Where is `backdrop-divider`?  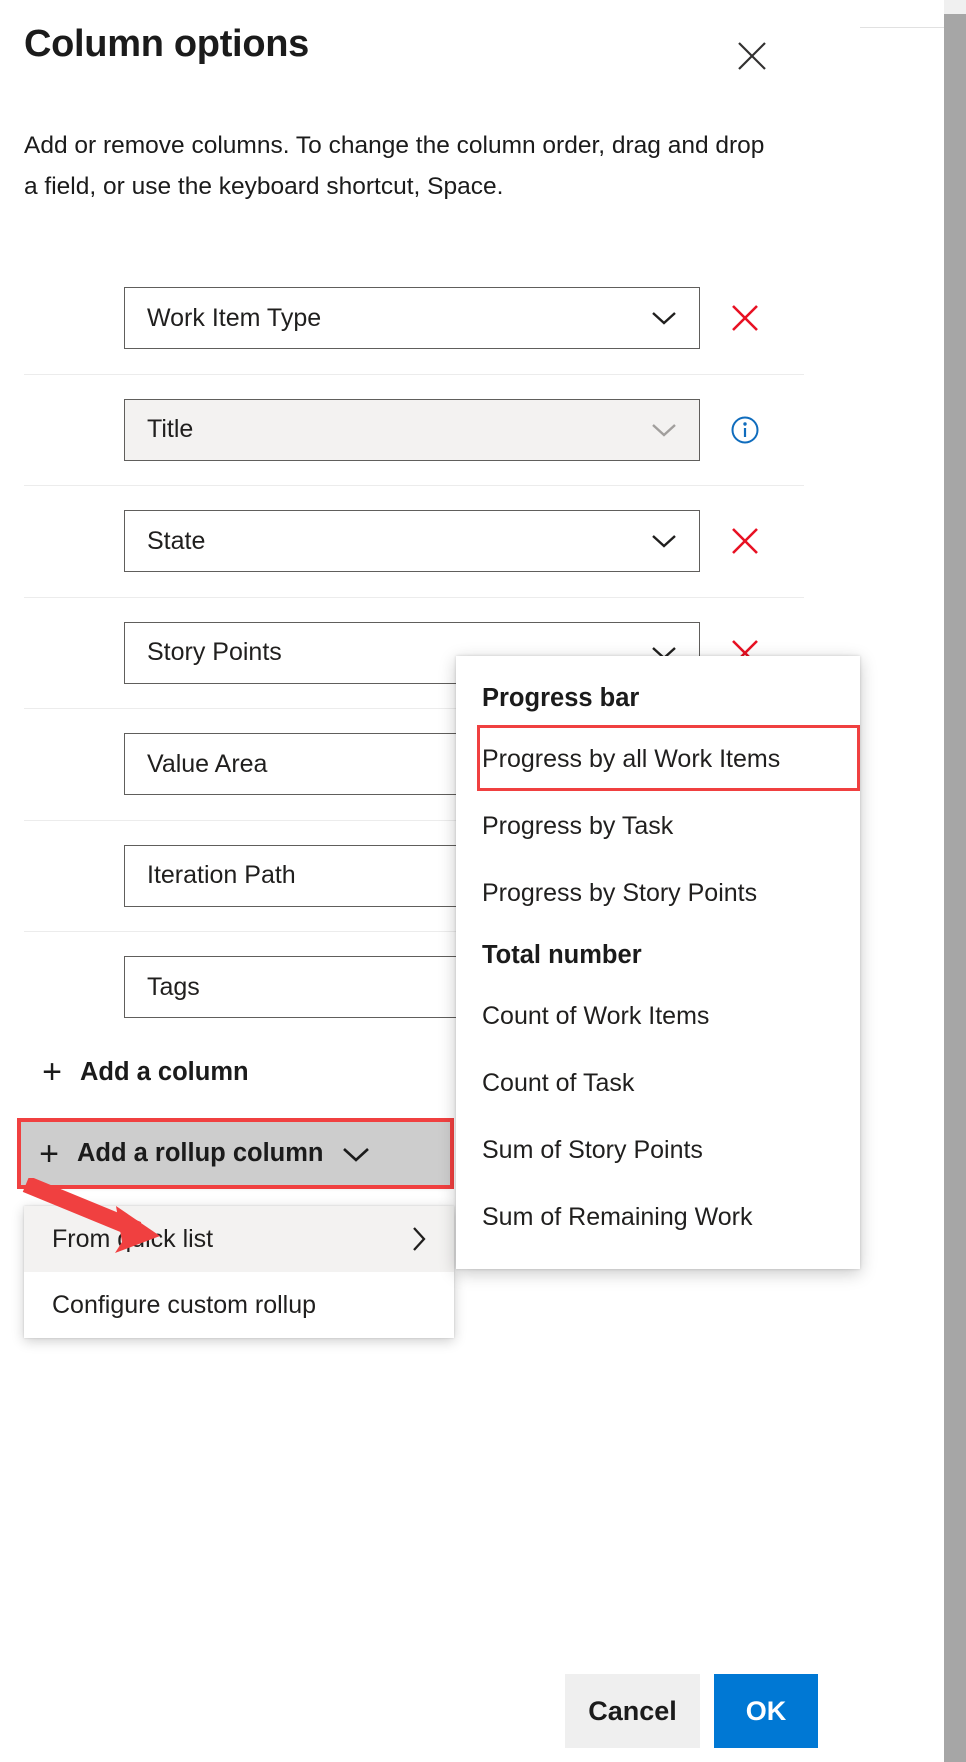
backdrop-divider is located at coordinates (902, 27).